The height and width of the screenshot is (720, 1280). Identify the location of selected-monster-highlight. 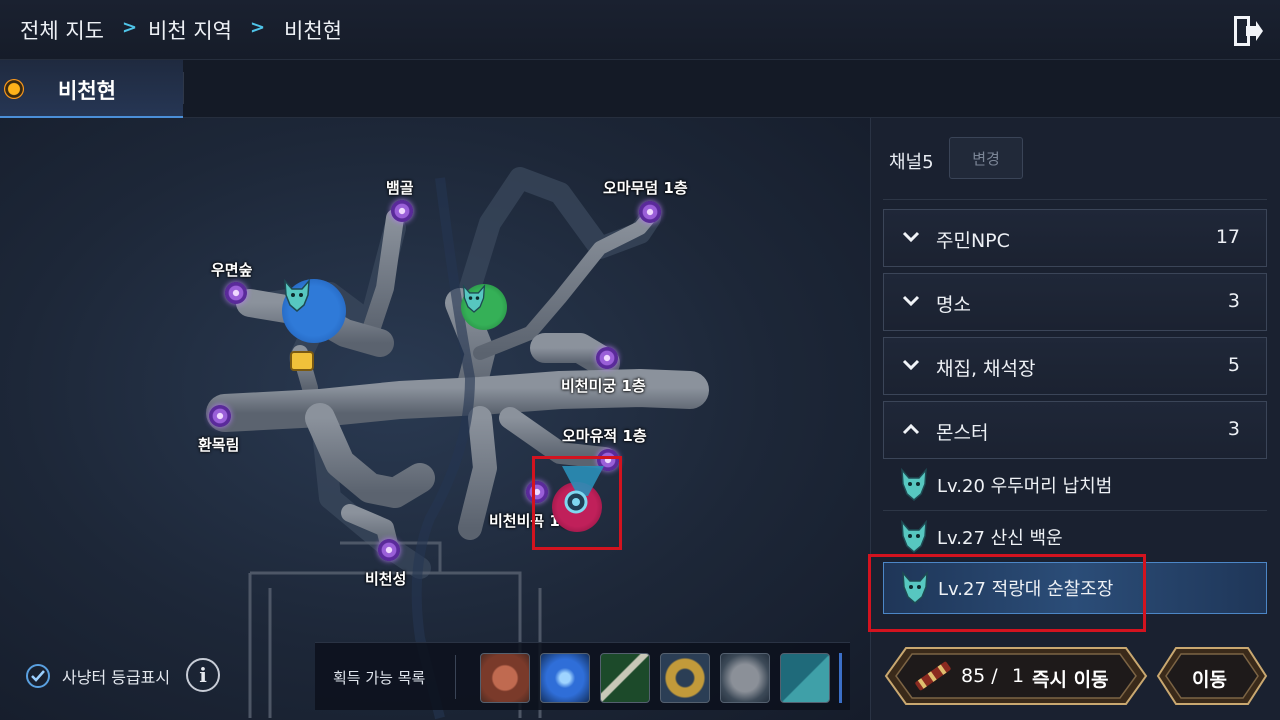
(577, 503).